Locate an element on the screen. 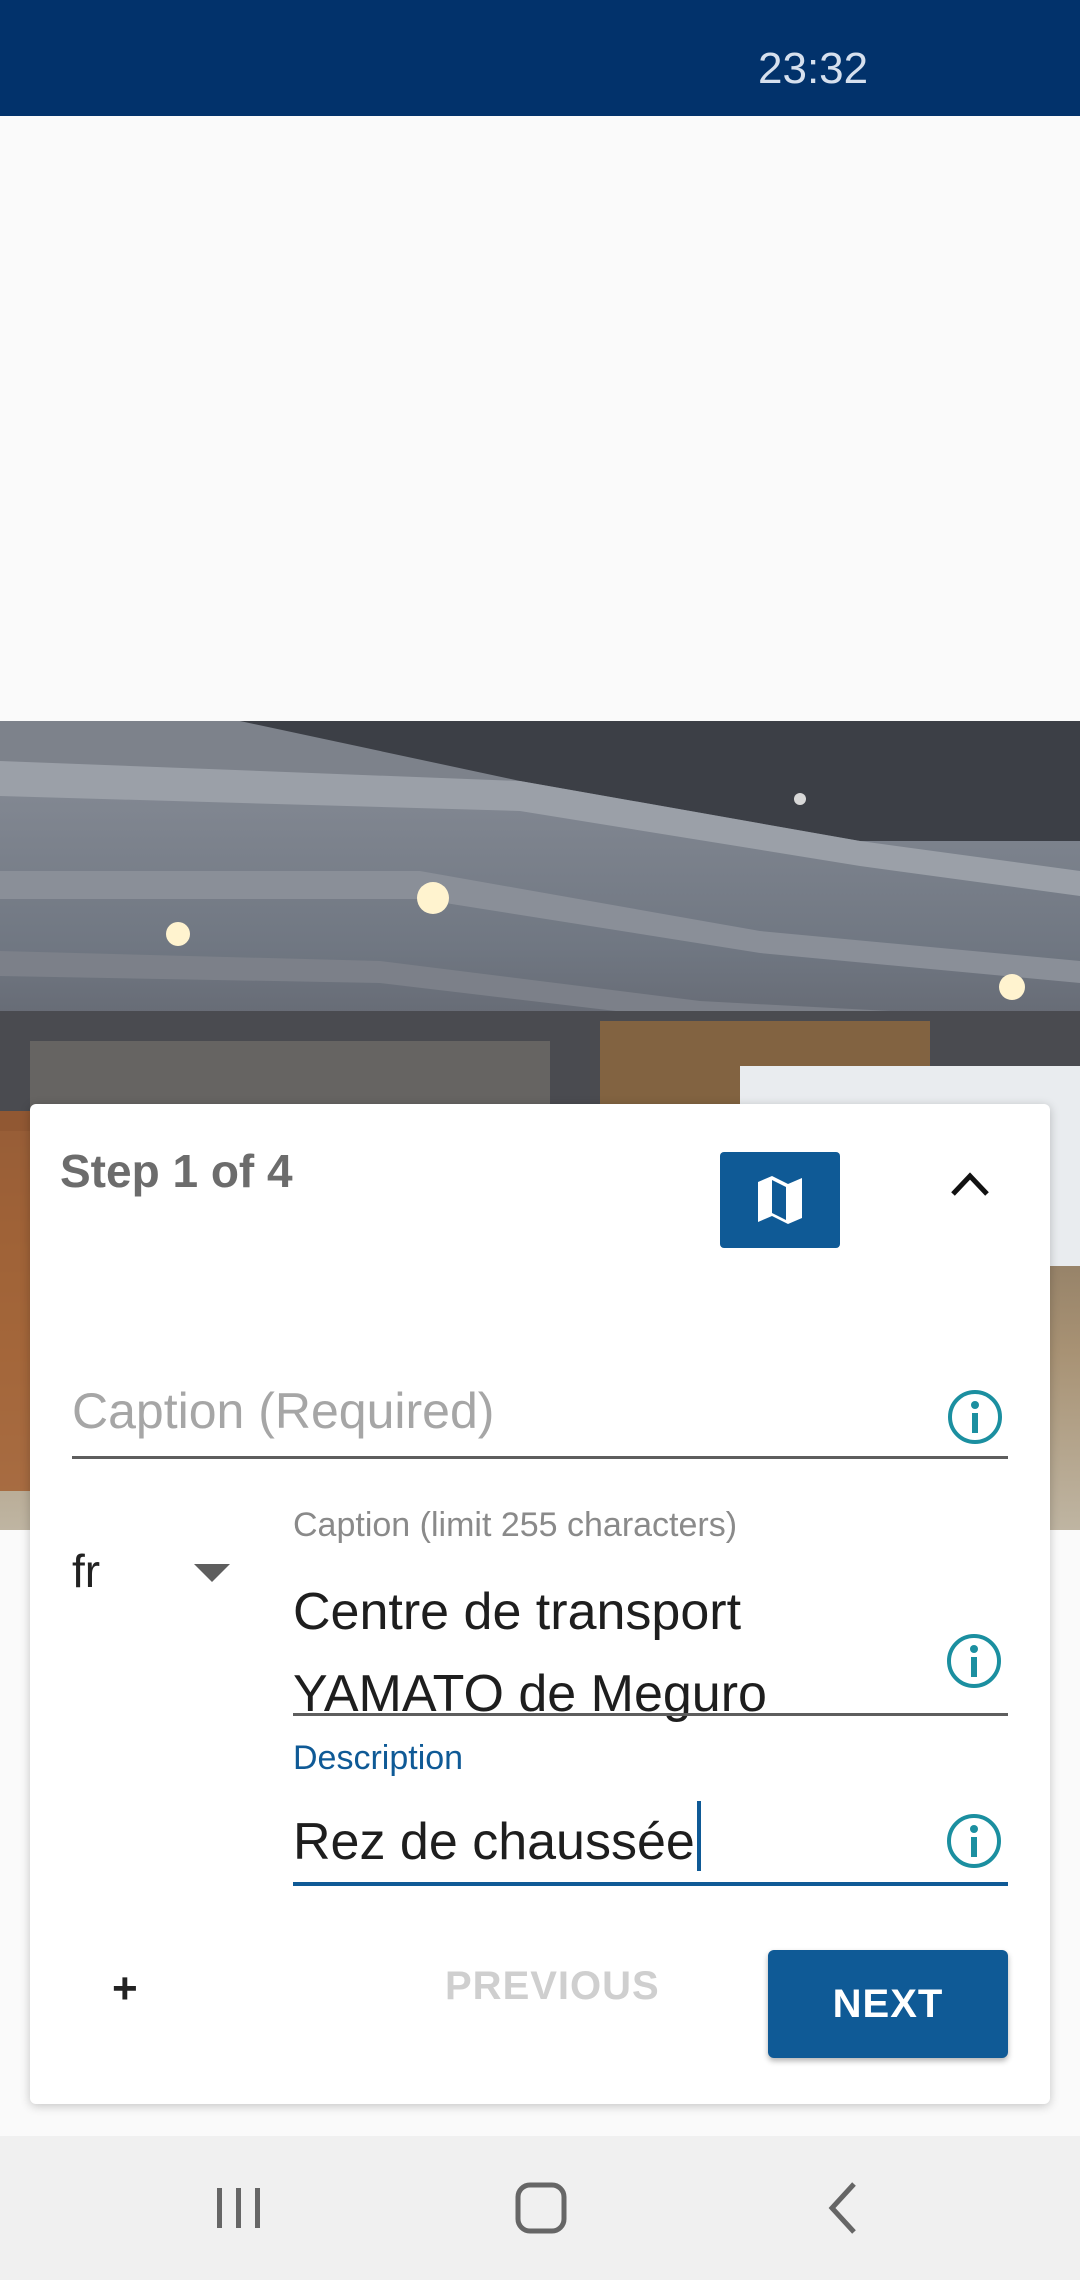 This screenshot has width=1080, height=2280. map-button is located at coordinates (780, 1200).